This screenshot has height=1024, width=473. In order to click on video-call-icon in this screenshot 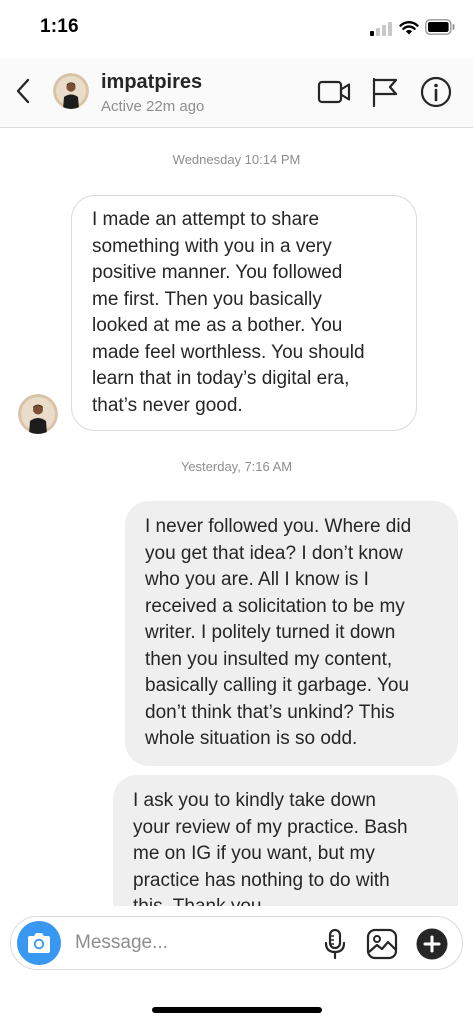, I will do `click(334, 92)`.